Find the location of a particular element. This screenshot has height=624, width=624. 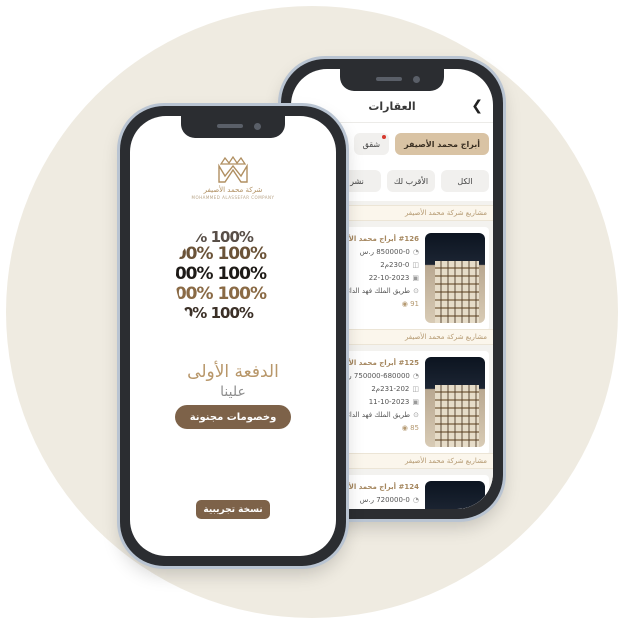

chip-project-filter: أبراج محمد الأصيفر is located at coordinates (442, 144).